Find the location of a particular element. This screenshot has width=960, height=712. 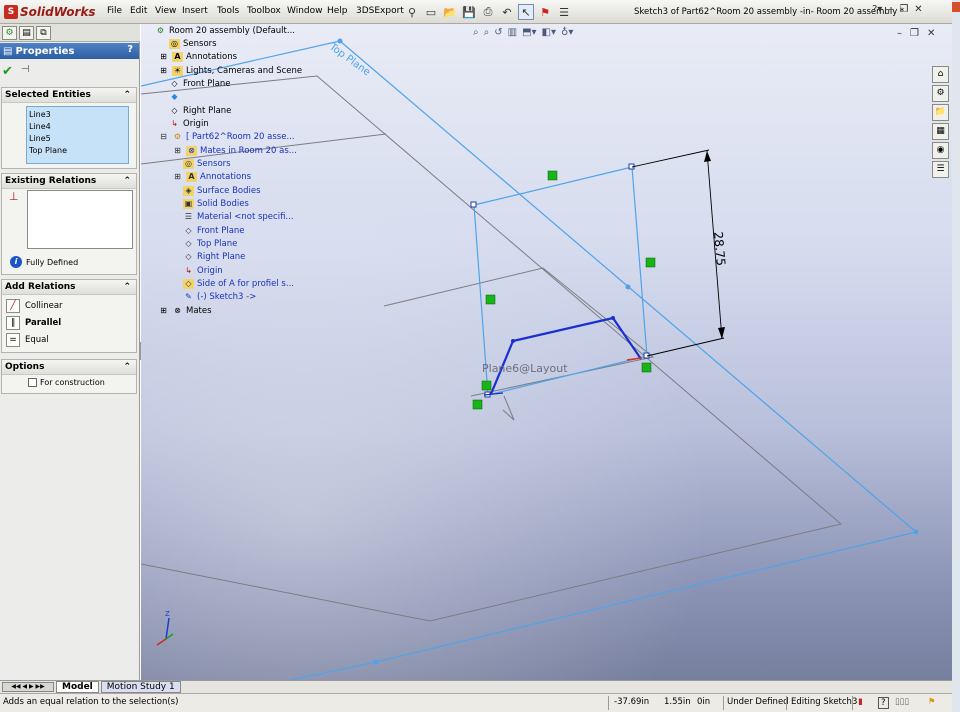

home-icon: ⌂ is located at coordinates (940, 74).